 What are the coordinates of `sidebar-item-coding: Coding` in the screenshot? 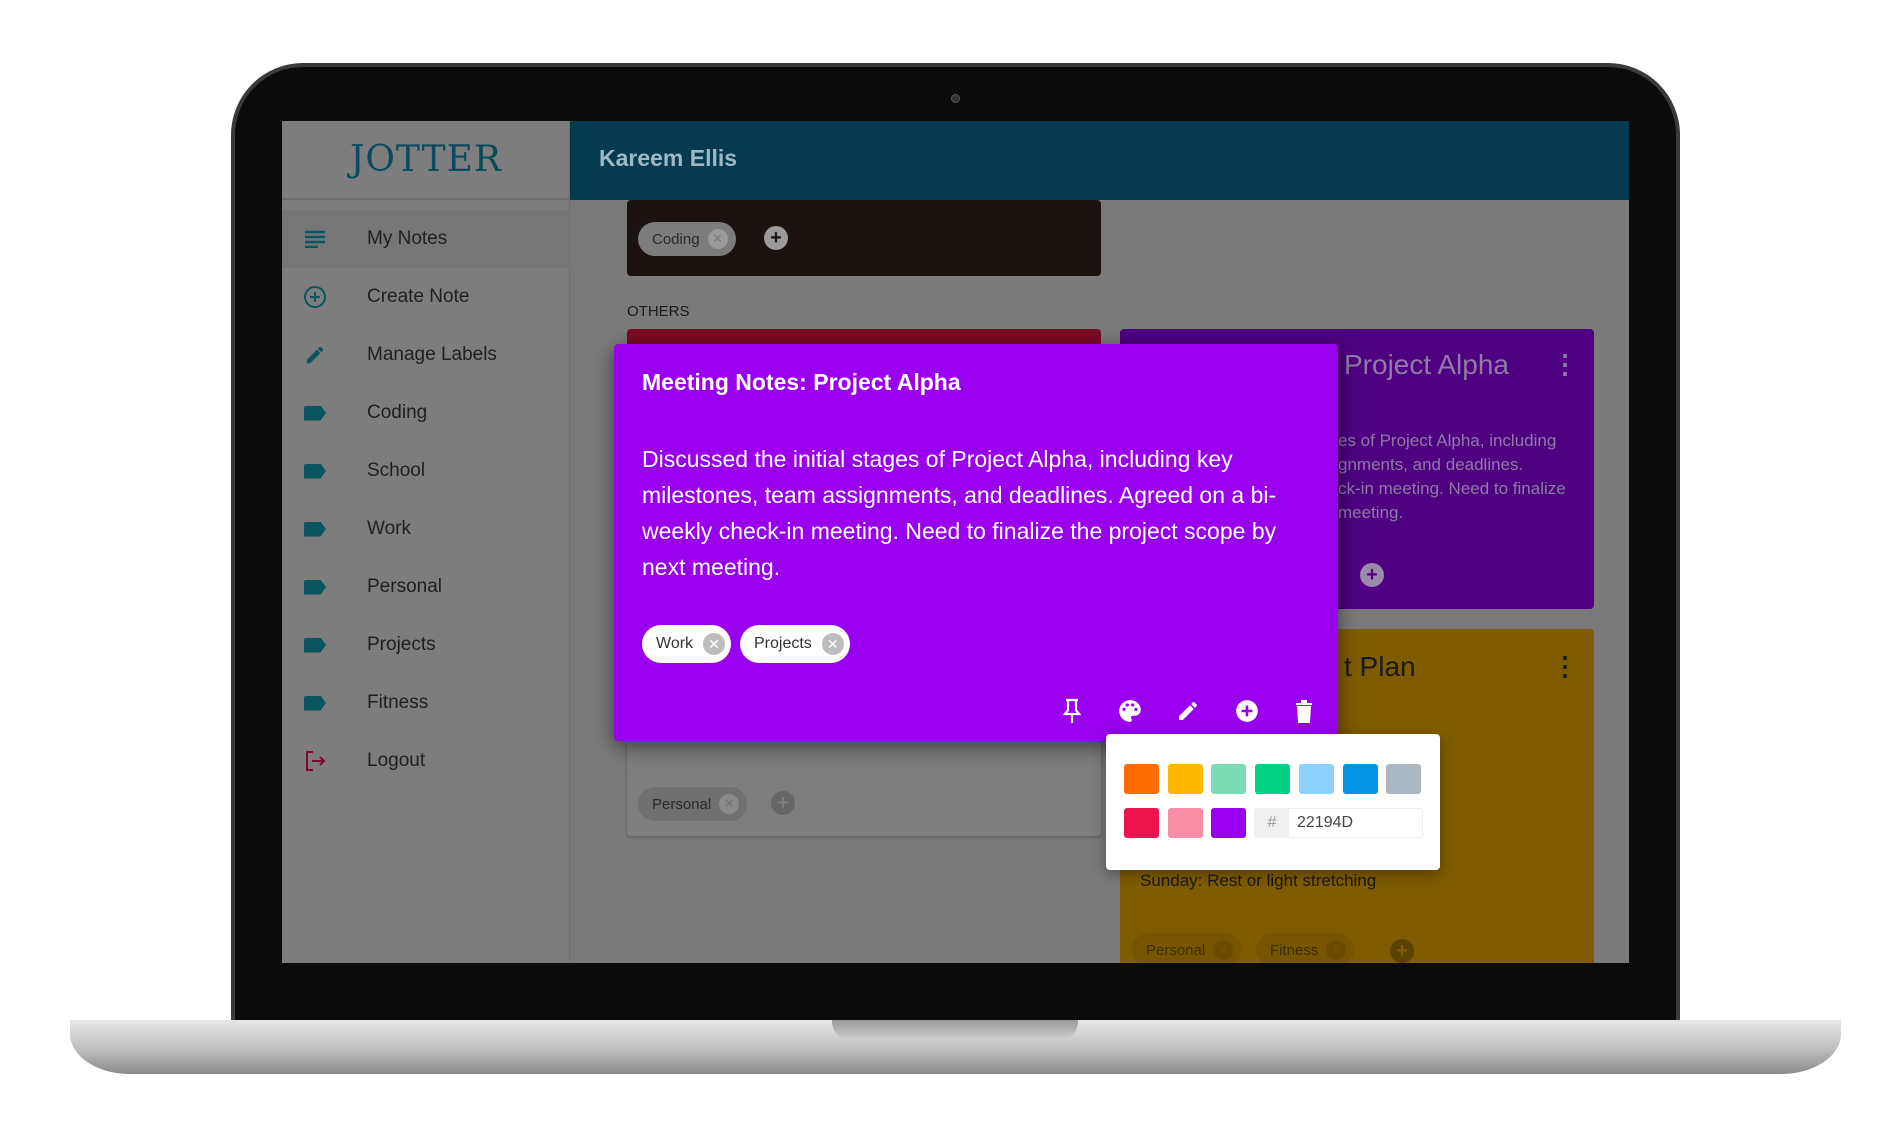 It's located at (426, 413).